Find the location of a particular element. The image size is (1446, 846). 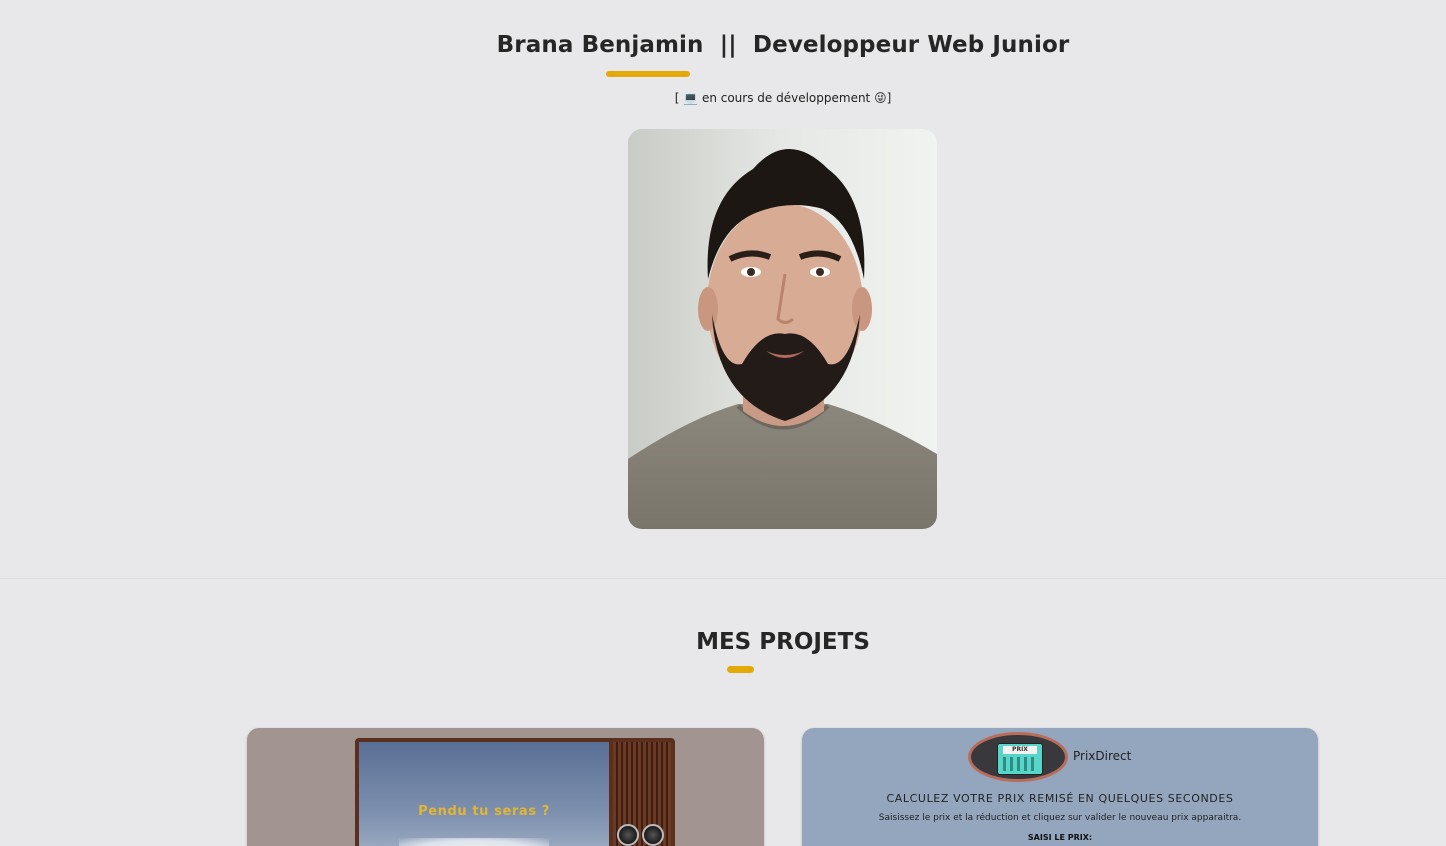

hangman-title: Pendu tu seras ? is located at coordinates (484, 811).